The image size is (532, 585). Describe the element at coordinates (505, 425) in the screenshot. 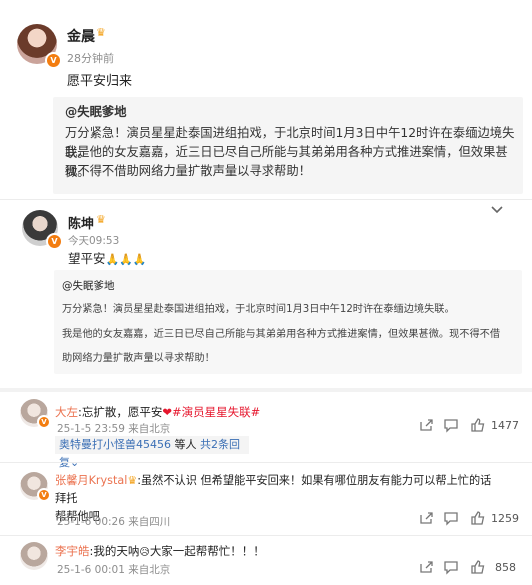

I see `like-count: 1477` at that location.